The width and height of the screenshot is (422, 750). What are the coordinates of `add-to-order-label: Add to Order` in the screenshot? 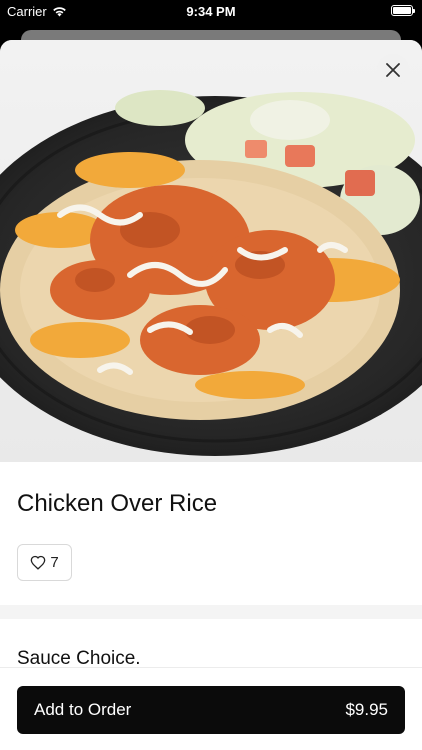 It's located at (83, 709).